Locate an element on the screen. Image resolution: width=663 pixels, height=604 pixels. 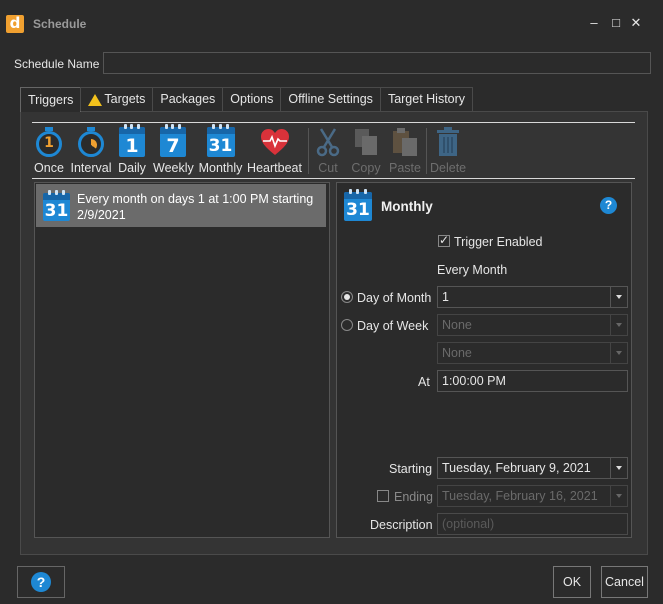
day-of-week-ordinal-value: None is located at coordinates (457, 353).